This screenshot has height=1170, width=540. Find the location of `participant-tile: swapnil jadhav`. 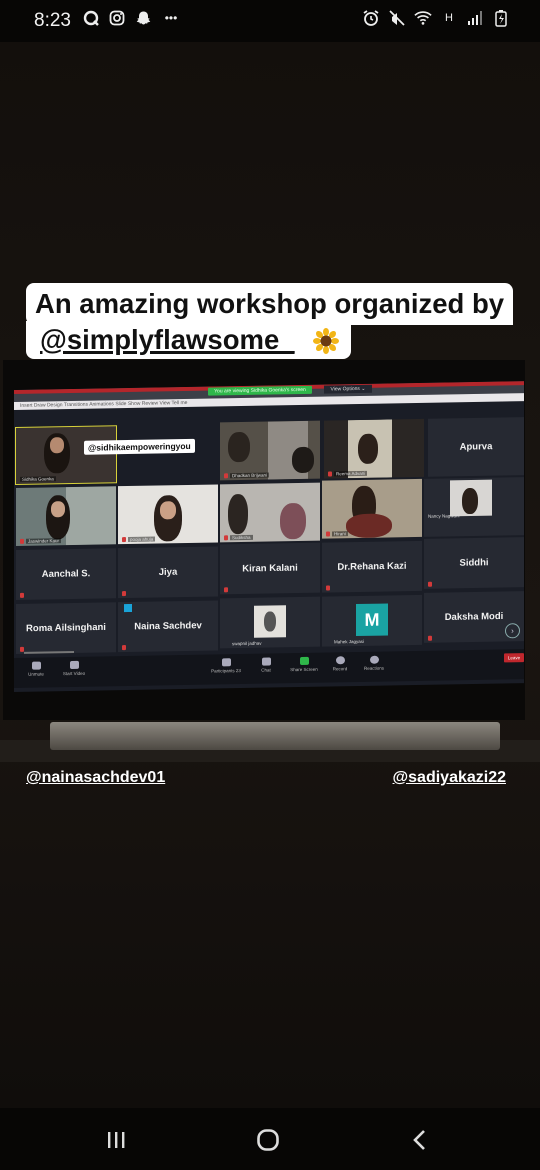

participant-tile: swapnil jadhav is located at coordinates (270, 622).